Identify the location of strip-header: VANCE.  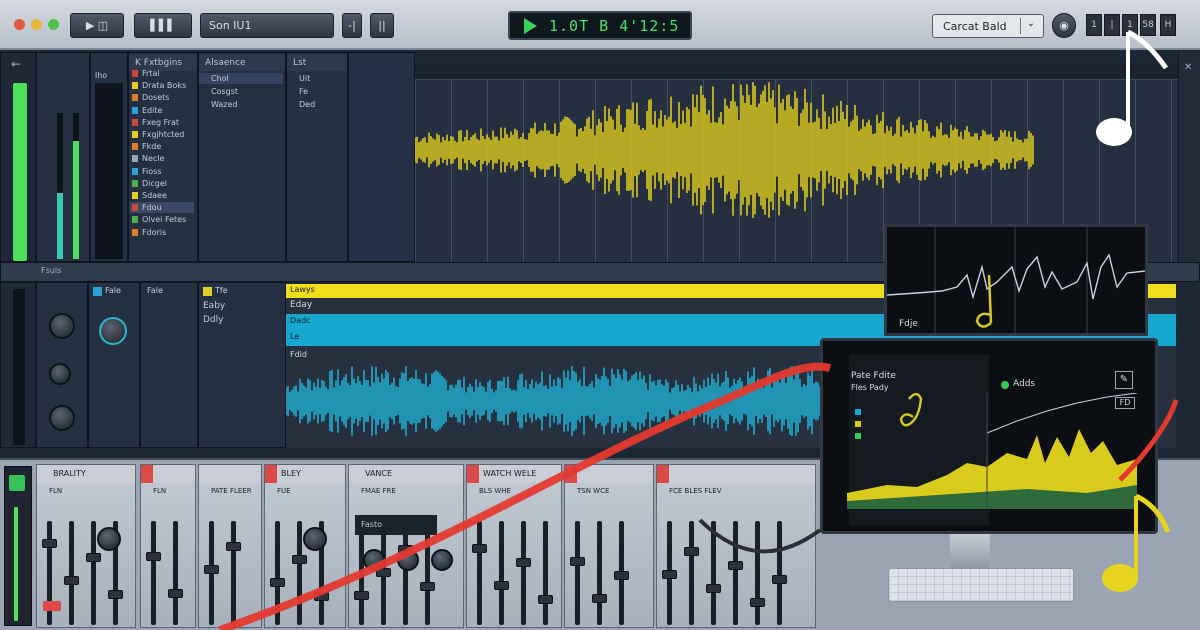
(406, 474).